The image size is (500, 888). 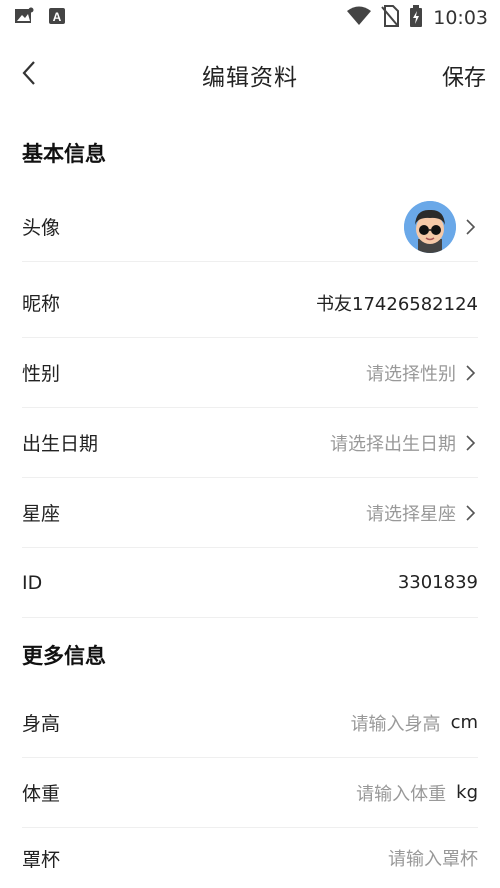 What do you see at coordinates (460, 18) in the screenshot?
I see `status-time: 10:03` at bounding box center [460, 18].